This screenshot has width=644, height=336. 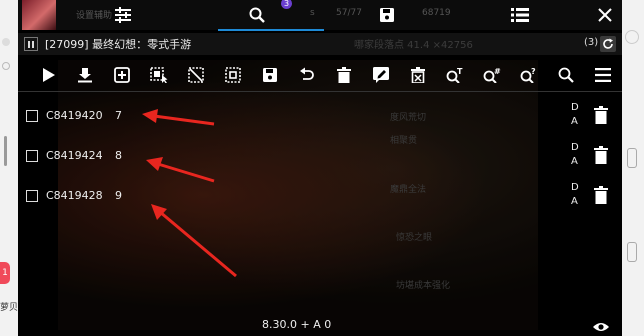 I want to click on faint-bg-text: 坊堪成本强化, so click(x=423, y=286).